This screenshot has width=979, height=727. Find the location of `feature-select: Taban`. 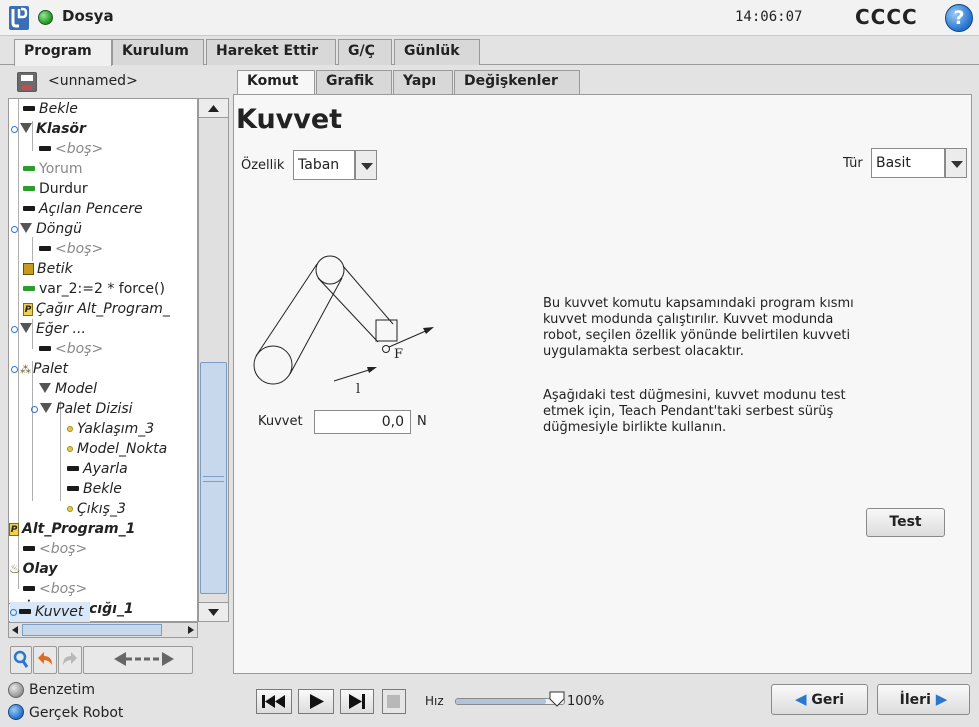

feature-select: Taban is located at coordinates (324, 165).